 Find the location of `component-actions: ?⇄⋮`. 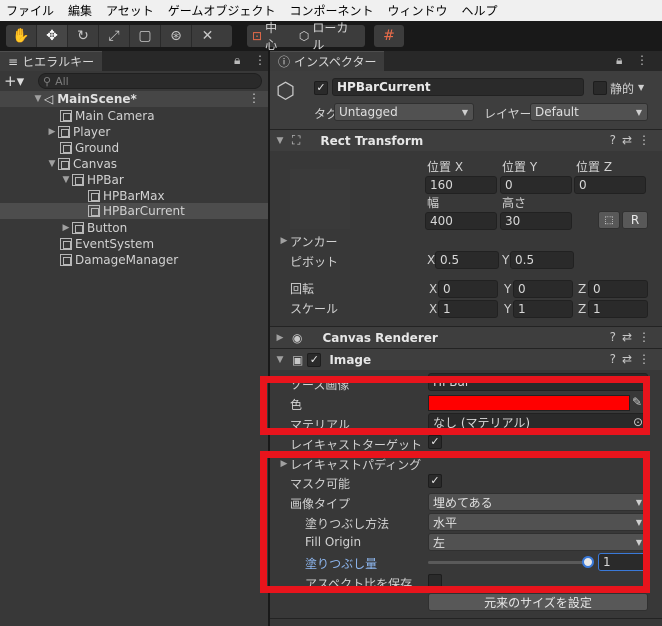

component-actions: ?⇄⋮ is located at coordinates (633, 140).